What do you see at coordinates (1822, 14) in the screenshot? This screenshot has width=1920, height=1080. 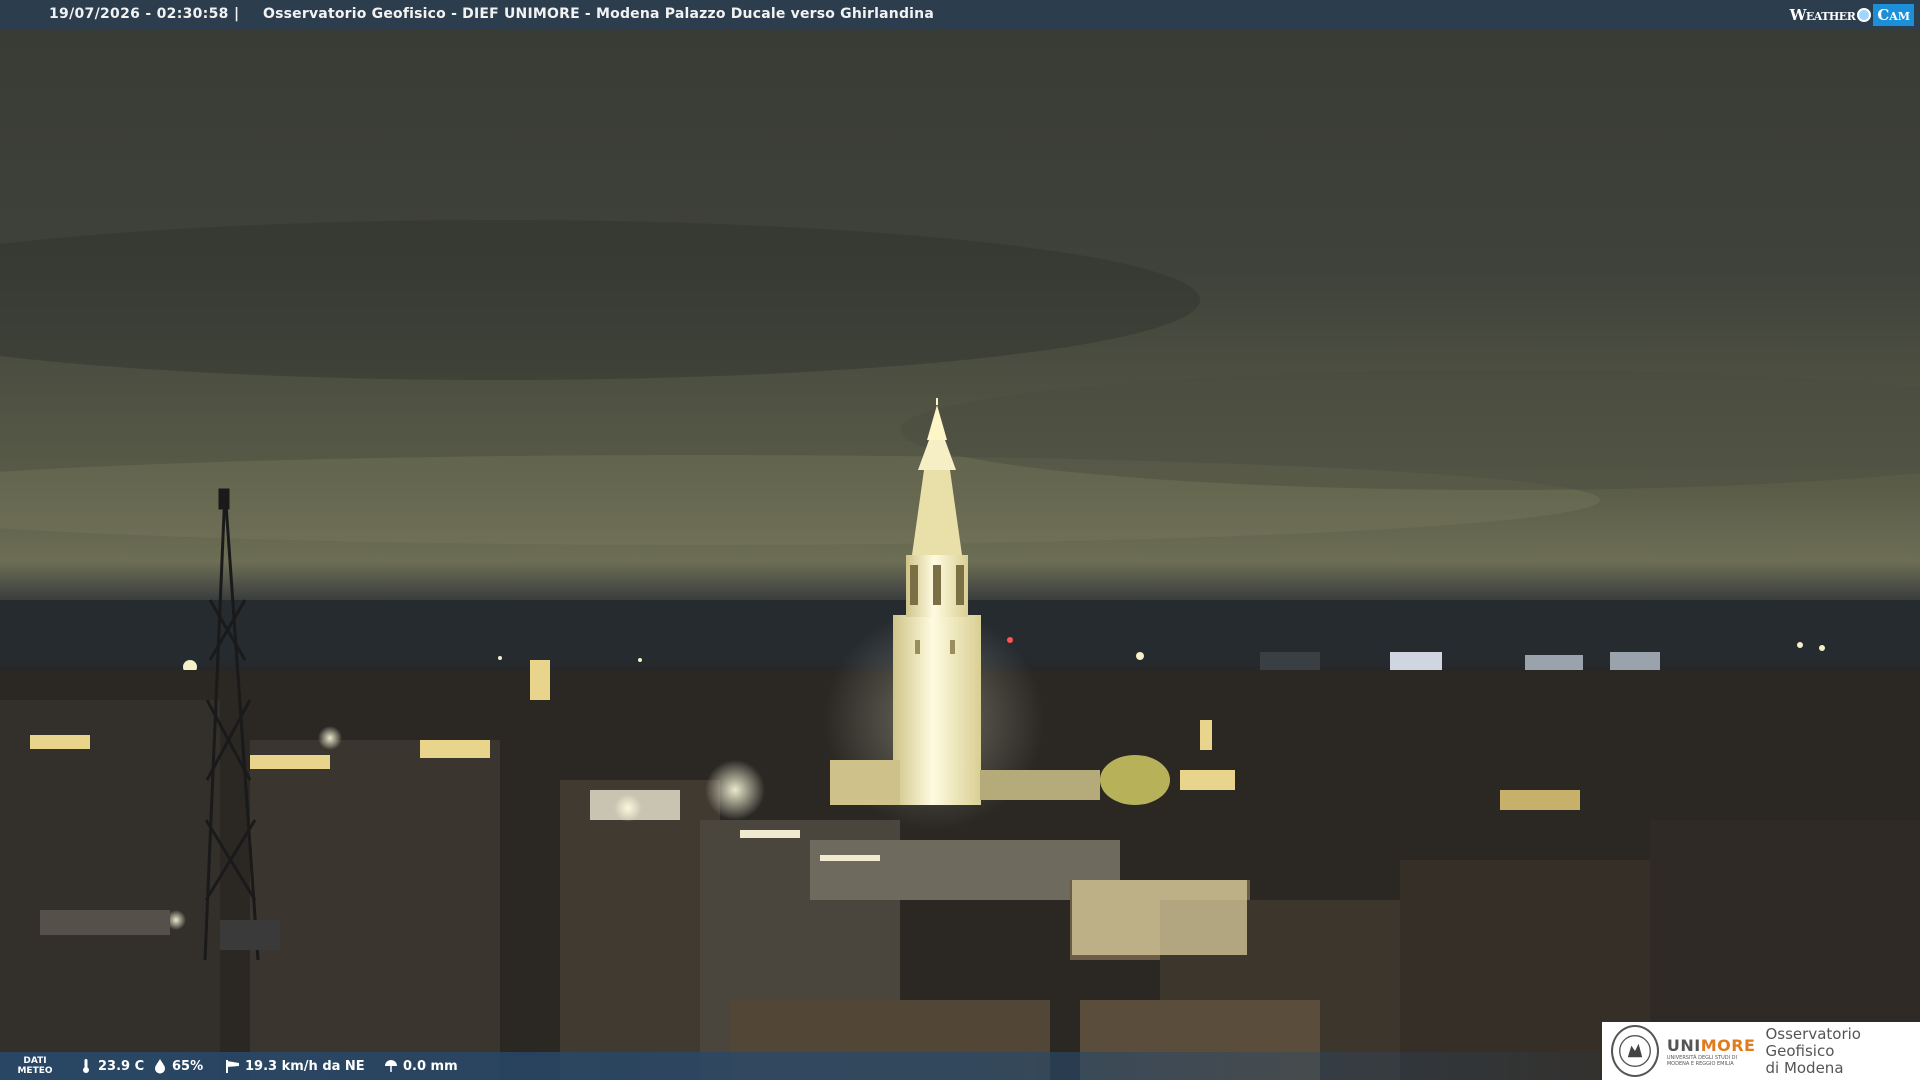 I see `weathercam-word-weather: Weather` at bounding box center [1822, 14].